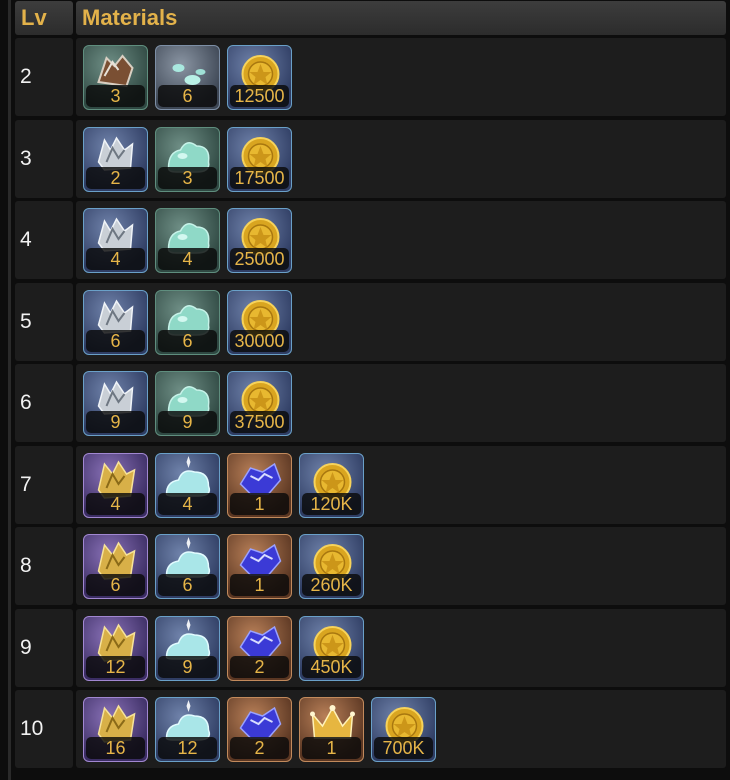 The height and width of the screenshot is (780, 730). Describe the element at coordinates (44, 18) in the screenshot. I see `header-level: Lv` at that location.